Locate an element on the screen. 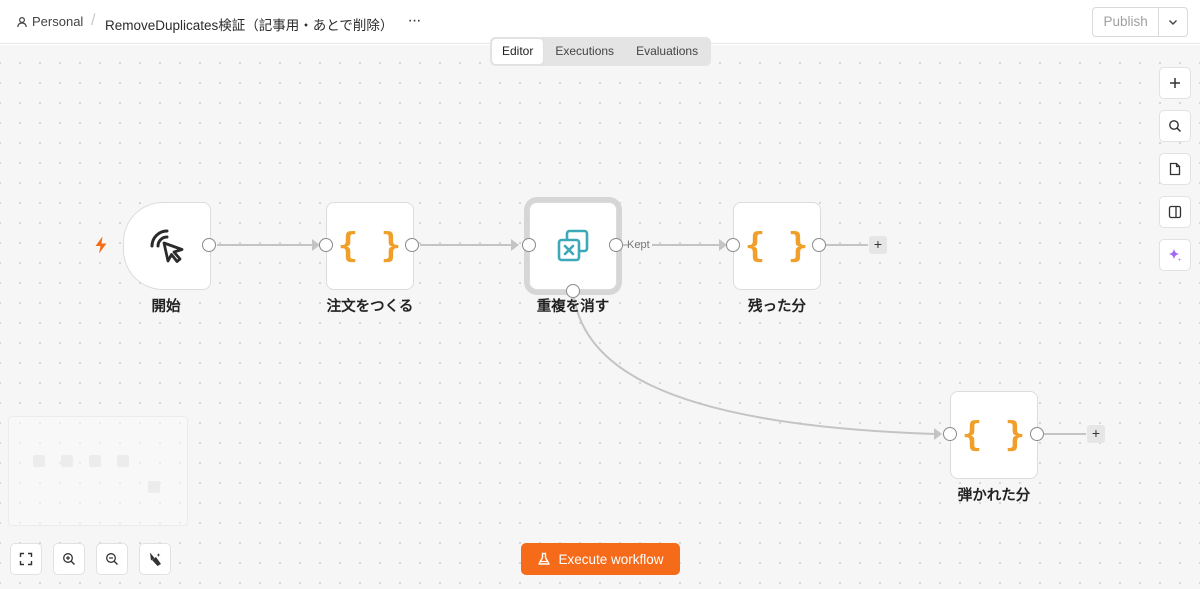 The height and width of the screenshot is (589, 1200). minimap is located at coordinates (98, 471).